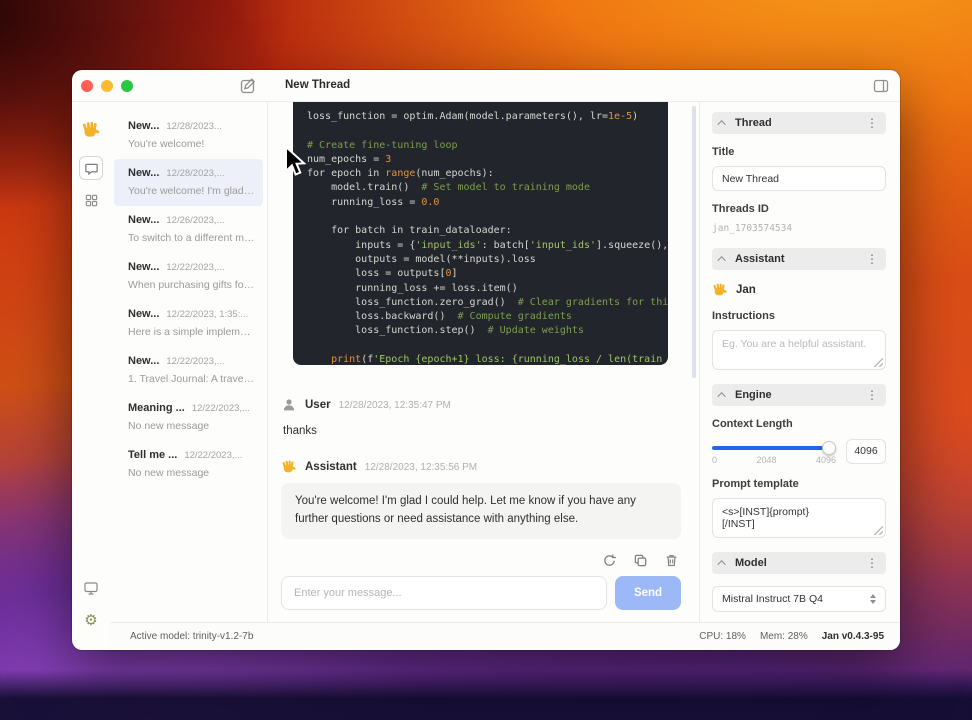 The image size is (972, 720). Describe the element at coordinates (91, 376) in the screenshot. I see `left-rail: ⚙` at that location.